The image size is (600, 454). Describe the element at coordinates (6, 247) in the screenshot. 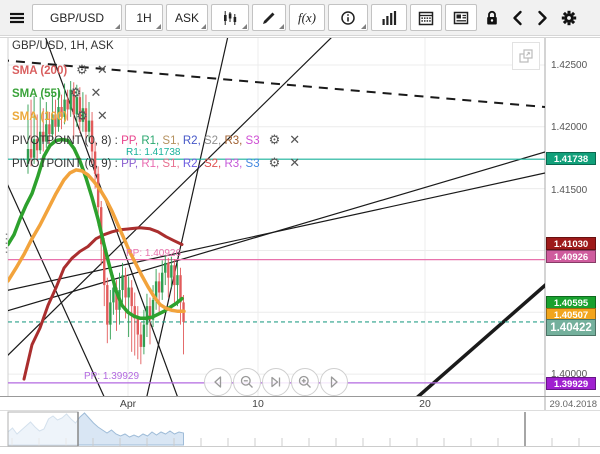

I see `chart-drag-handle: ⋮ ⋮` at that location.